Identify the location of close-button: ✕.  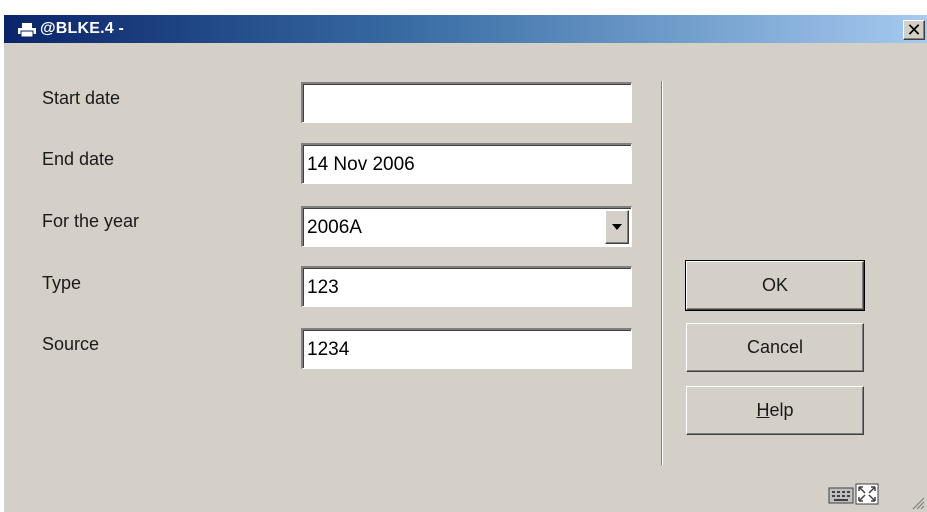
(914, 30).